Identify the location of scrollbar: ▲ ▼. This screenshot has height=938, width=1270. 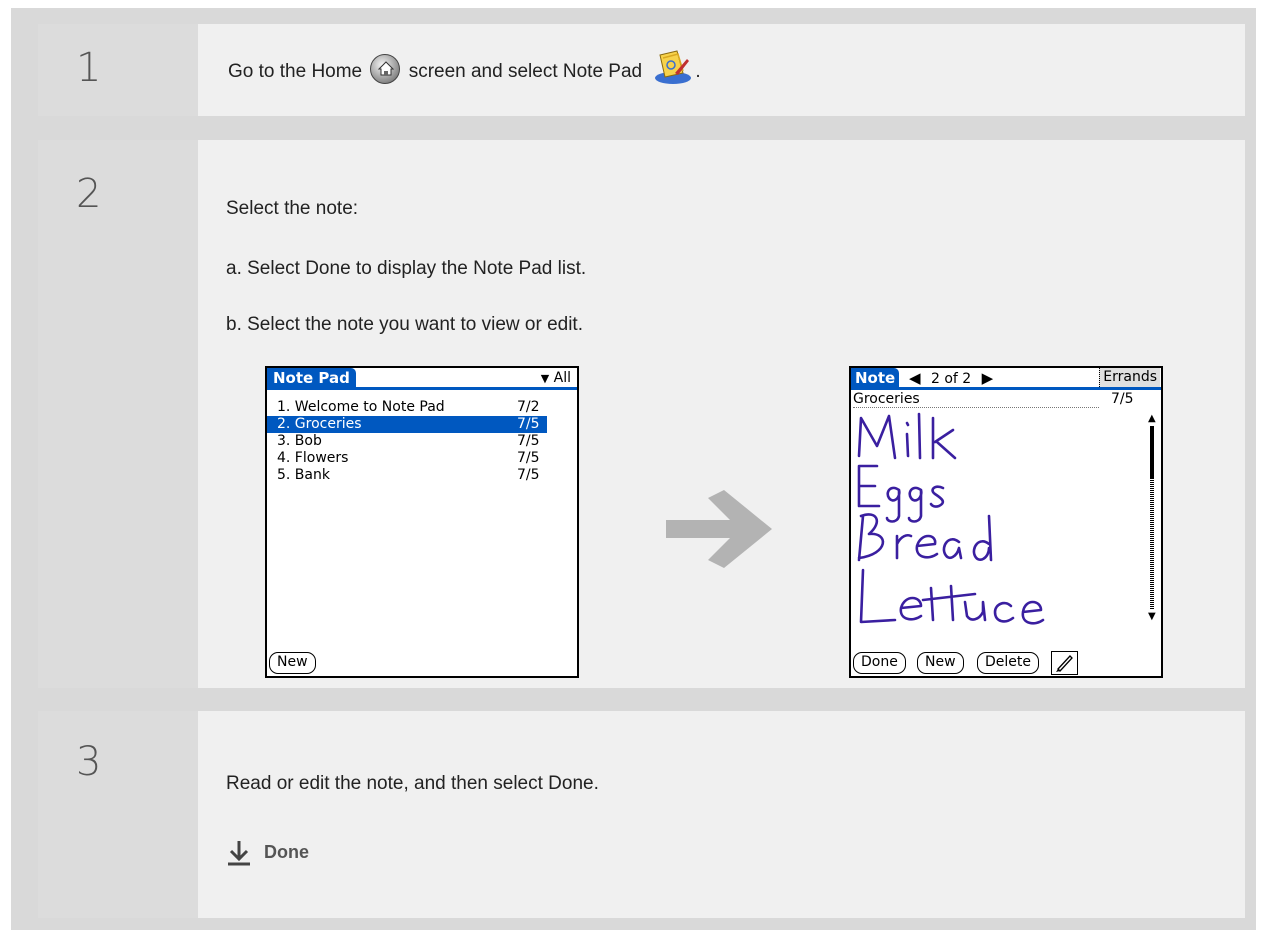
(1152, 518).